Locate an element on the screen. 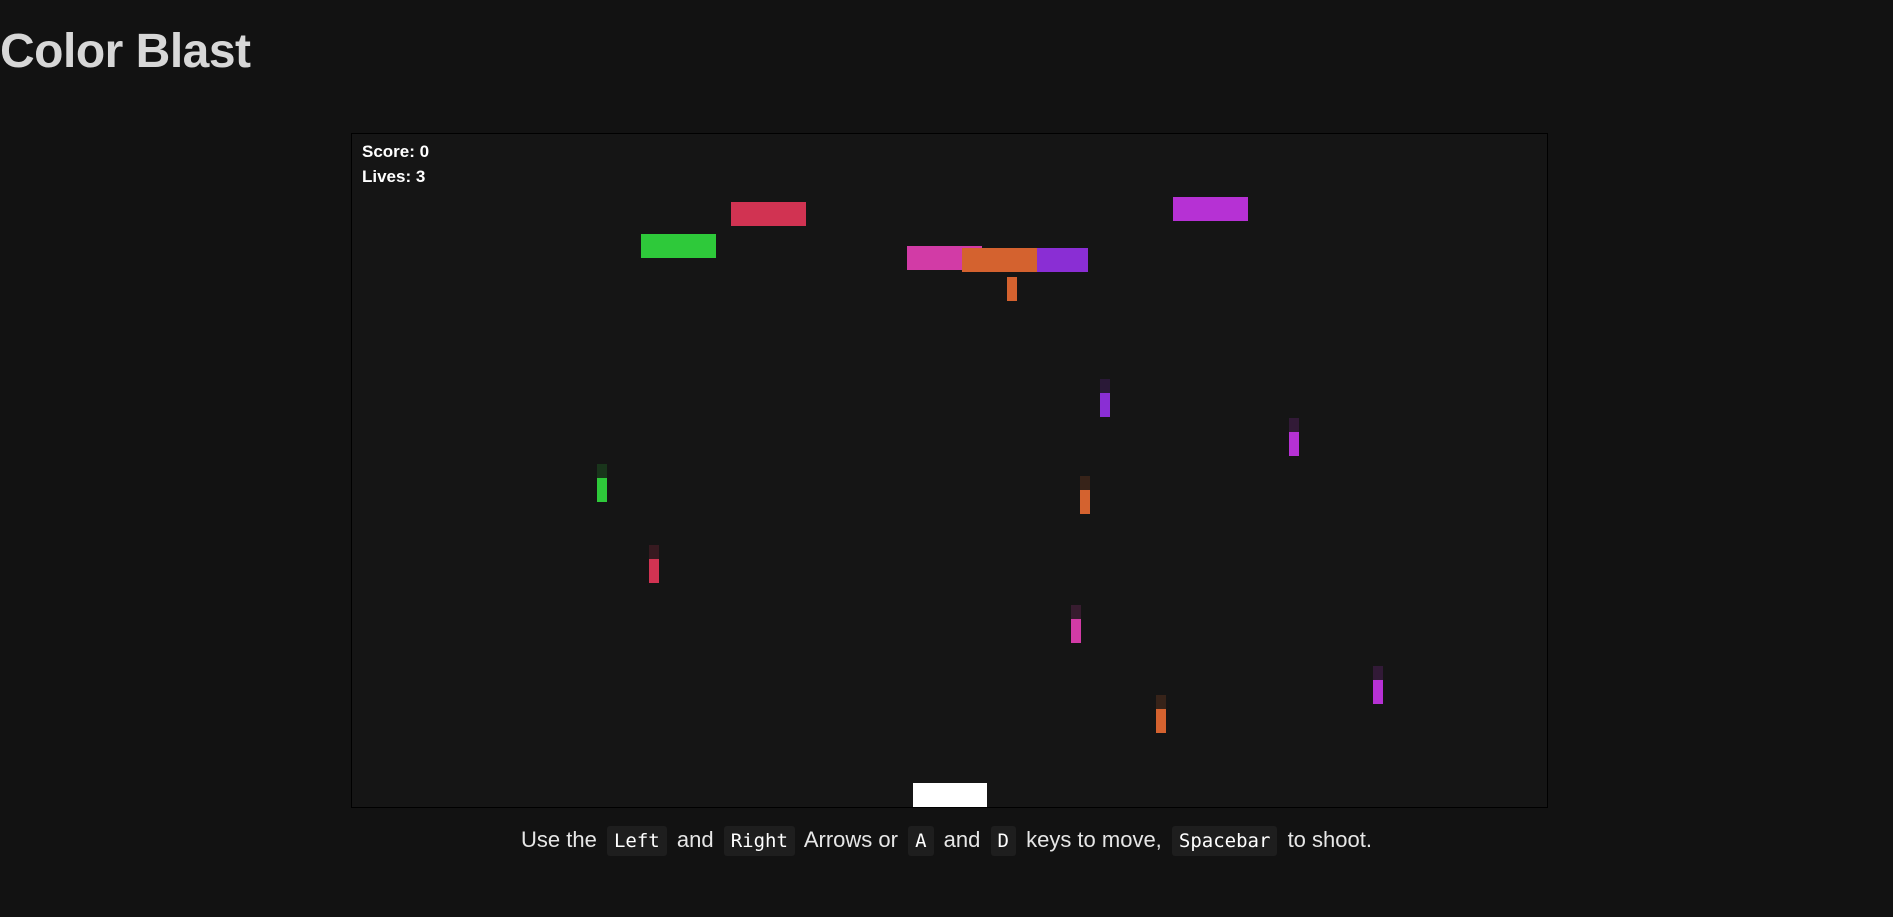 The image size is (1893, 917). enemy-block-green is located at coordinates (678, 246).